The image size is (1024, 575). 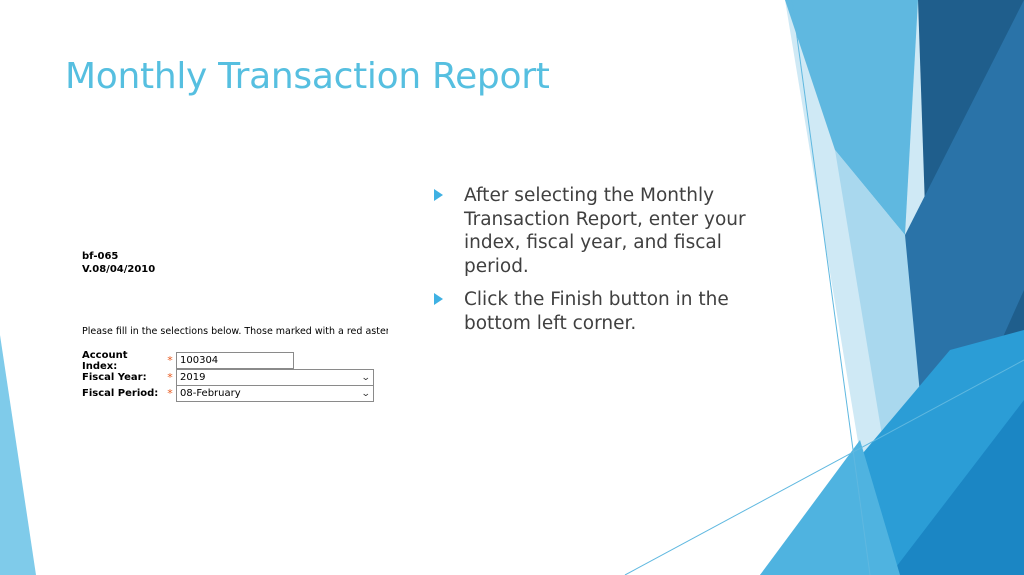 I want to click on fiscal-year-select: 2019 ⌄, so click(x=275, y=377).